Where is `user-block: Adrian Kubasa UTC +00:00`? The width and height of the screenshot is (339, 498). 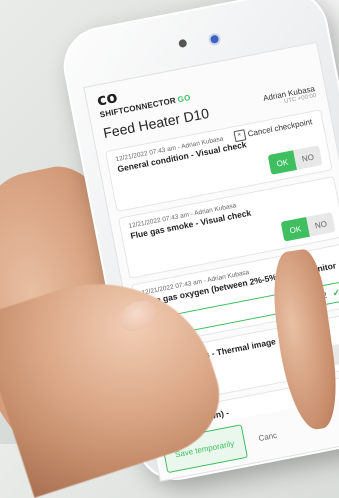 user-block: Adrian Kubasa UTC +00:00 is located at coordinates (289, 96).